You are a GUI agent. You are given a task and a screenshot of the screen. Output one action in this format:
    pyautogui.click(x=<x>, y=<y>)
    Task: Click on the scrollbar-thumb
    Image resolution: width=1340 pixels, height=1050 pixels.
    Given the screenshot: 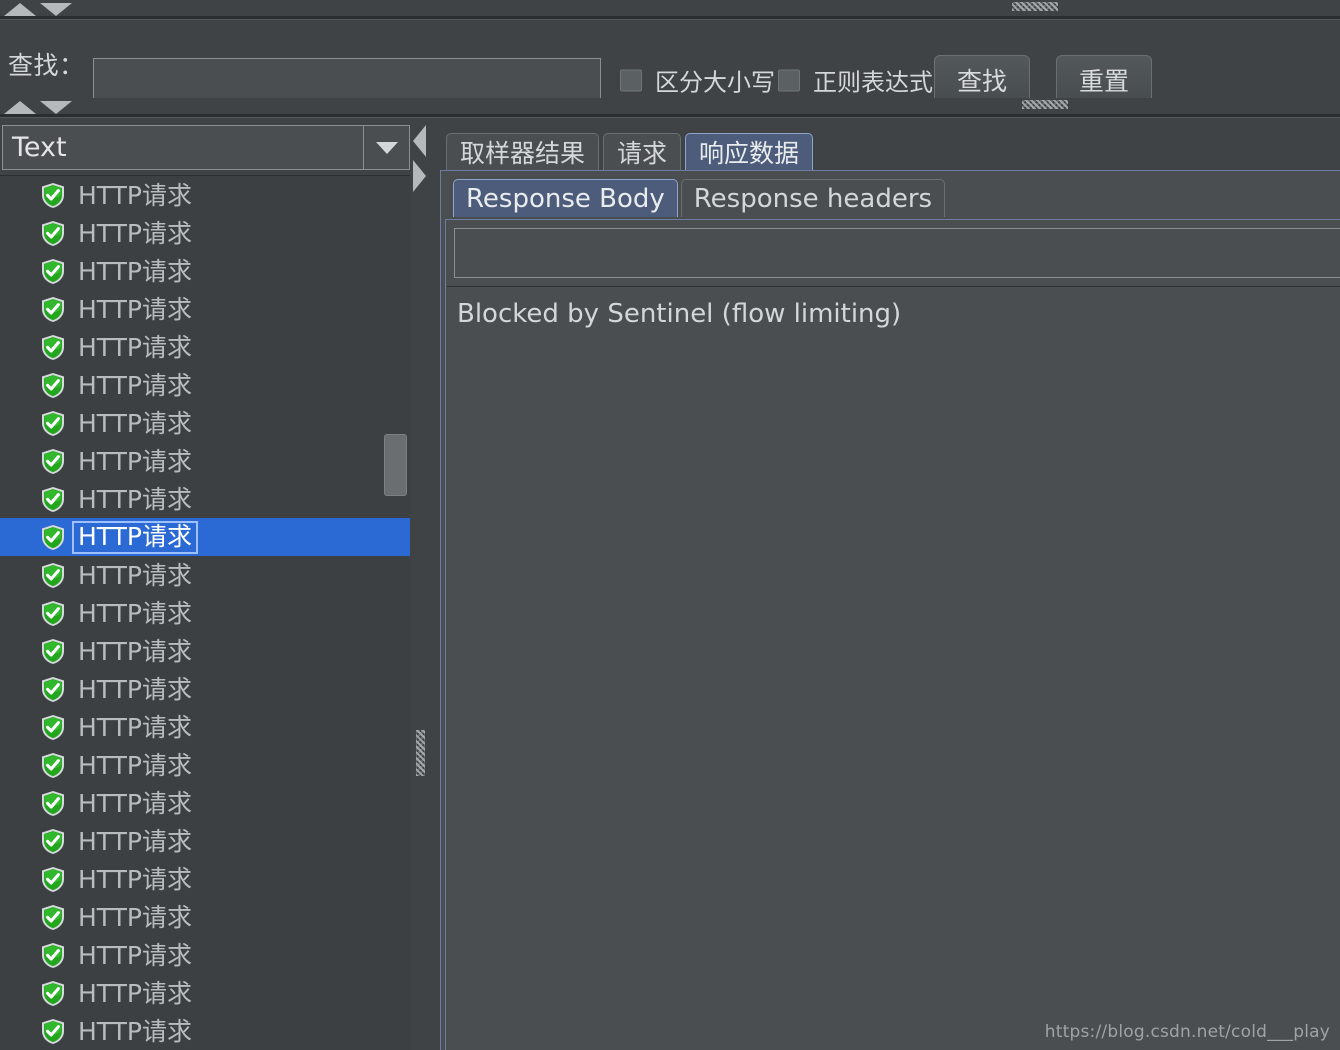 What is the action you would take?
    pyautogui.click(x=395, y=465)
    